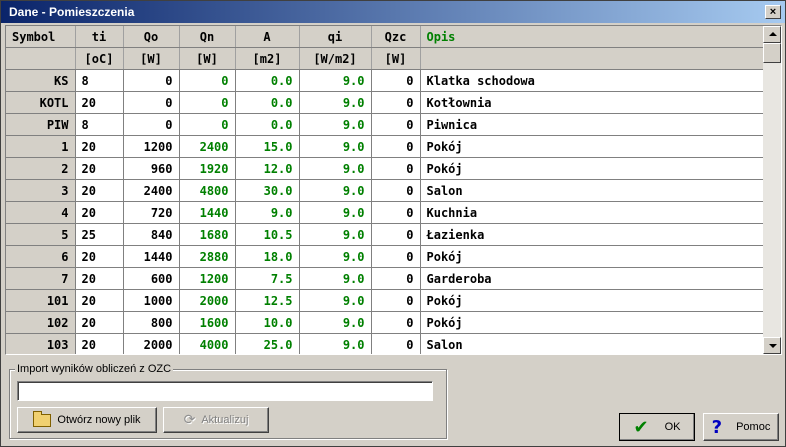 The image size is (786, 447). Describe the element at coordinates (41, 190) in the screenshot. I see `cell-symbol: 3` at that location.